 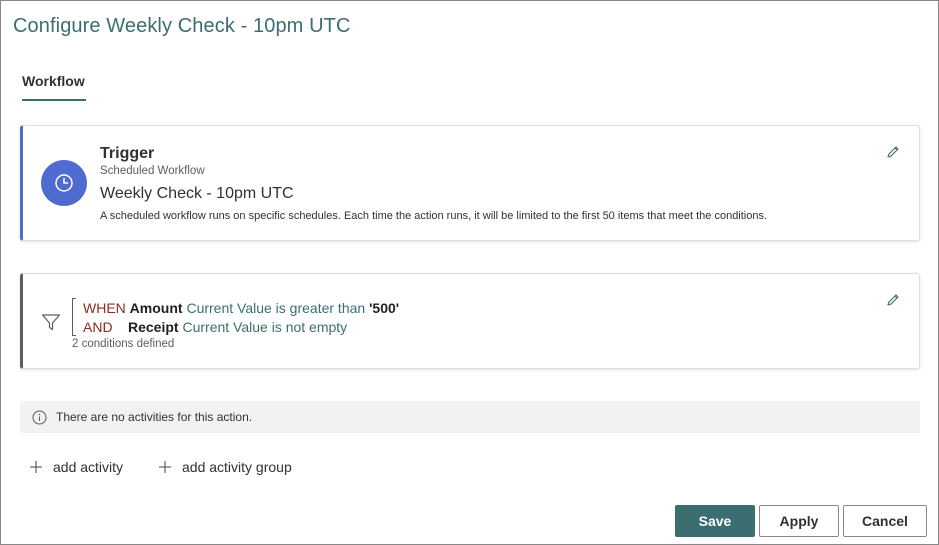 I want to click on condition-field: Receipt, so click(x=153, y=327).